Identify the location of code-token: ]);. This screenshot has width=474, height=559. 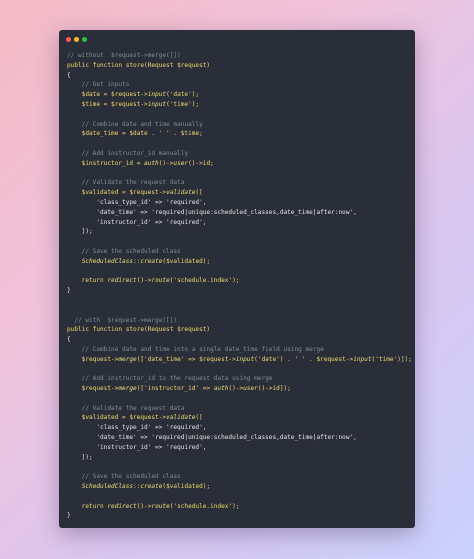
(80, 457).